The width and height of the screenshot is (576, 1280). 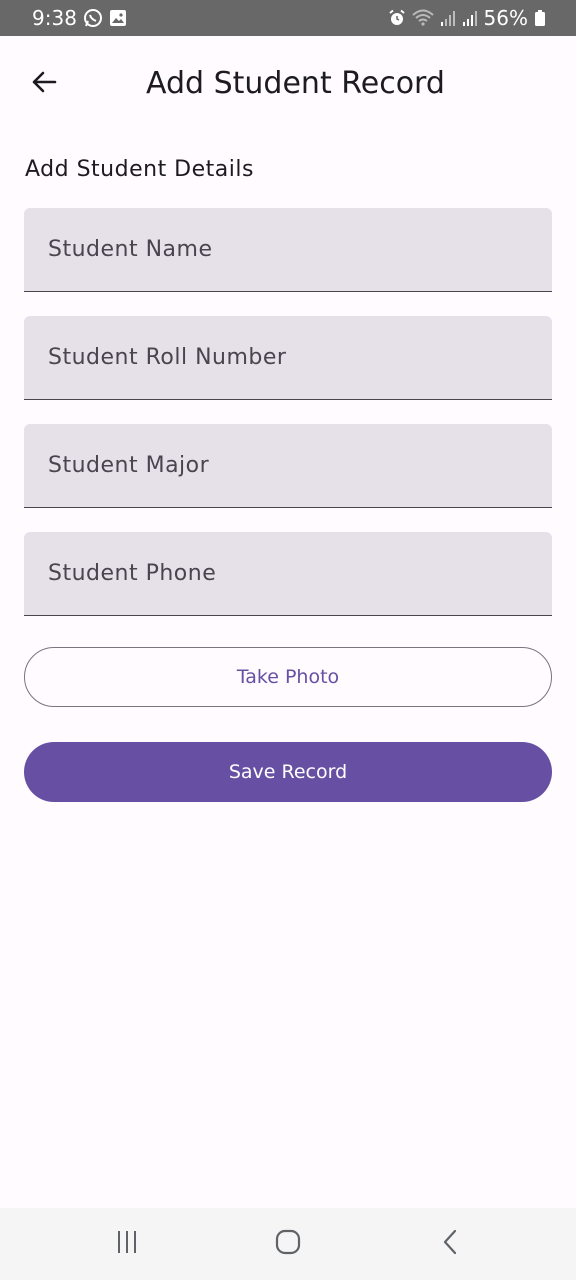 What do you see at coordinates (505, 18) in the screenshot?
I see `battery-percent: 56%` at bounding box center [505, 18].